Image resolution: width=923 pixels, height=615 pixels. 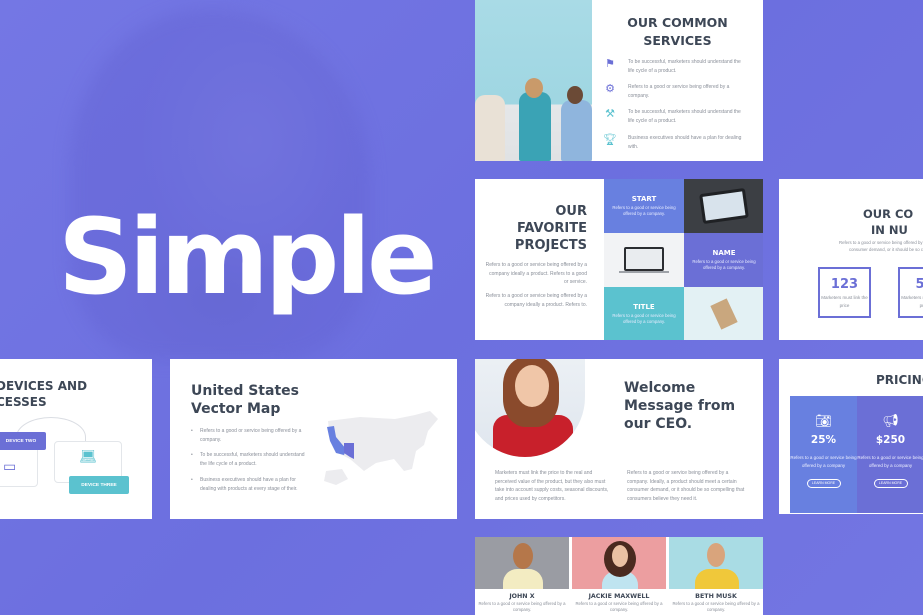 What do you see at coordinates (88, 456) in the screenshot?
I see `laptop-icon: 💻︎` at bounding box center [88, 456].